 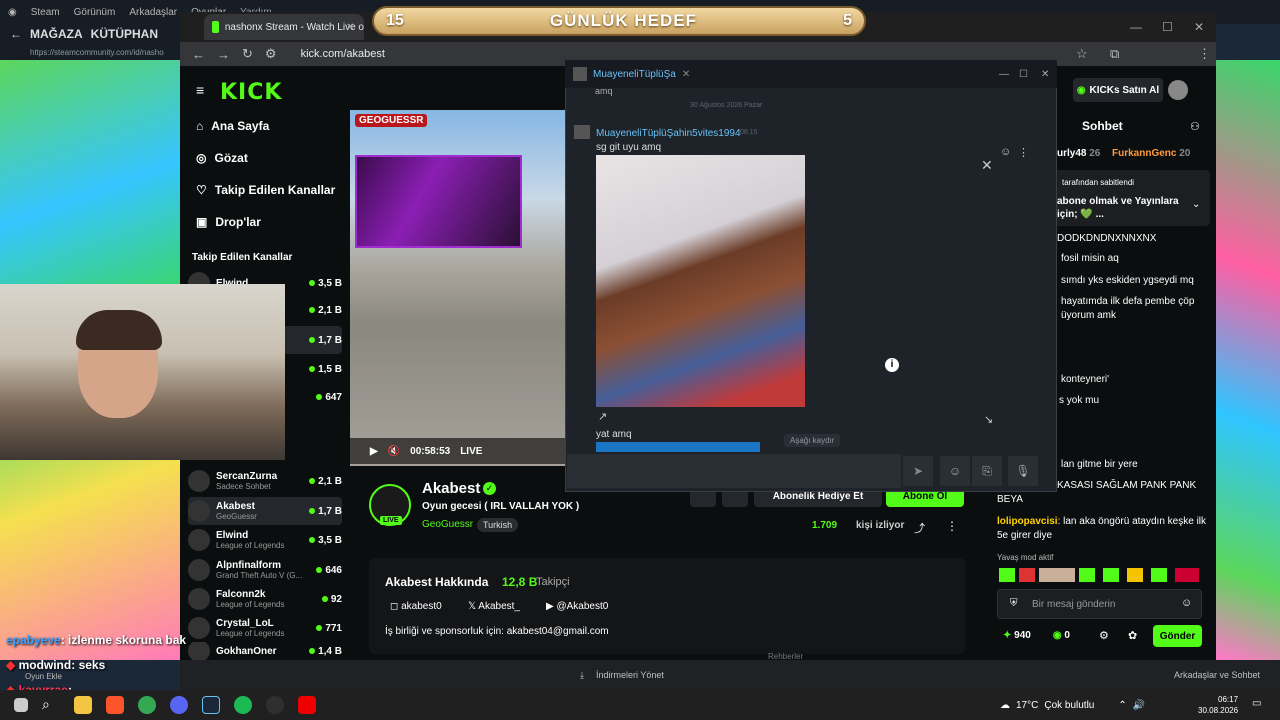 What do you see at coordinates (918, 471) in the screenshot?
I see `send-icon: ➤` at bounding box center [918, 471].